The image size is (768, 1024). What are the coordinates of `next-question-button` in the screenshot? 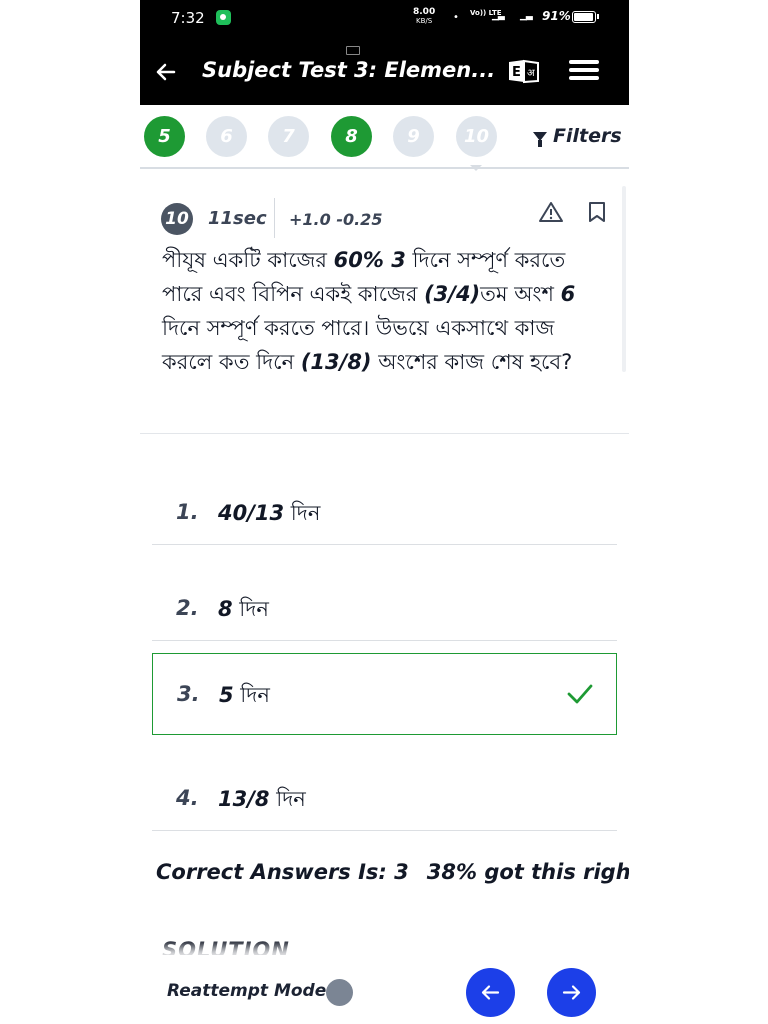 It's located at (571, 992).